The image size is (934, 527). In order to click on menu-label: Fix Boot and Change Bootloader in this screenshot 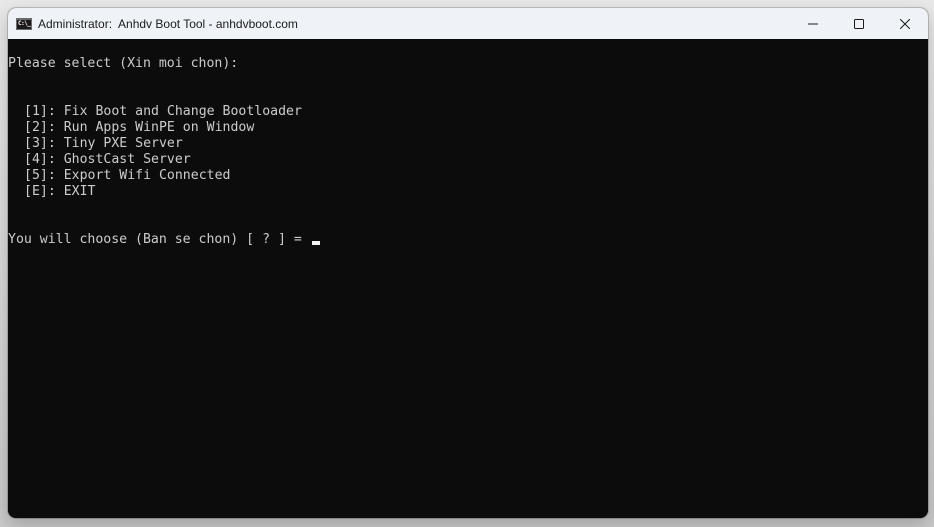, I will do `click(182, 111)`.